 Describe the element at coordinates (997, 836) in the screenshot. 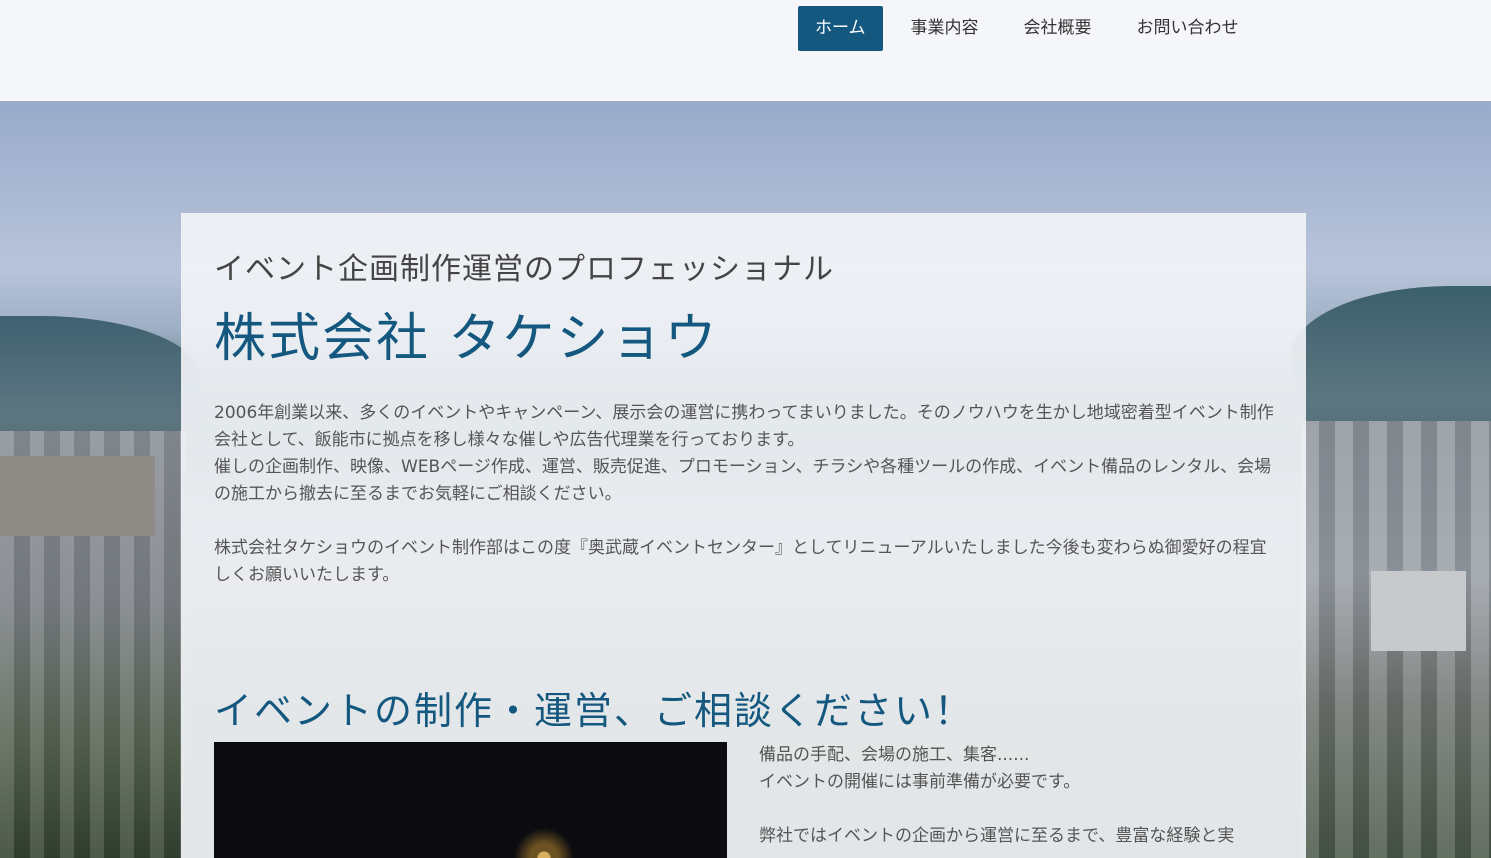

I see `section-line: 弊社ではイベントの企画から運営に至るまで、豊富な経験と実` at that location.